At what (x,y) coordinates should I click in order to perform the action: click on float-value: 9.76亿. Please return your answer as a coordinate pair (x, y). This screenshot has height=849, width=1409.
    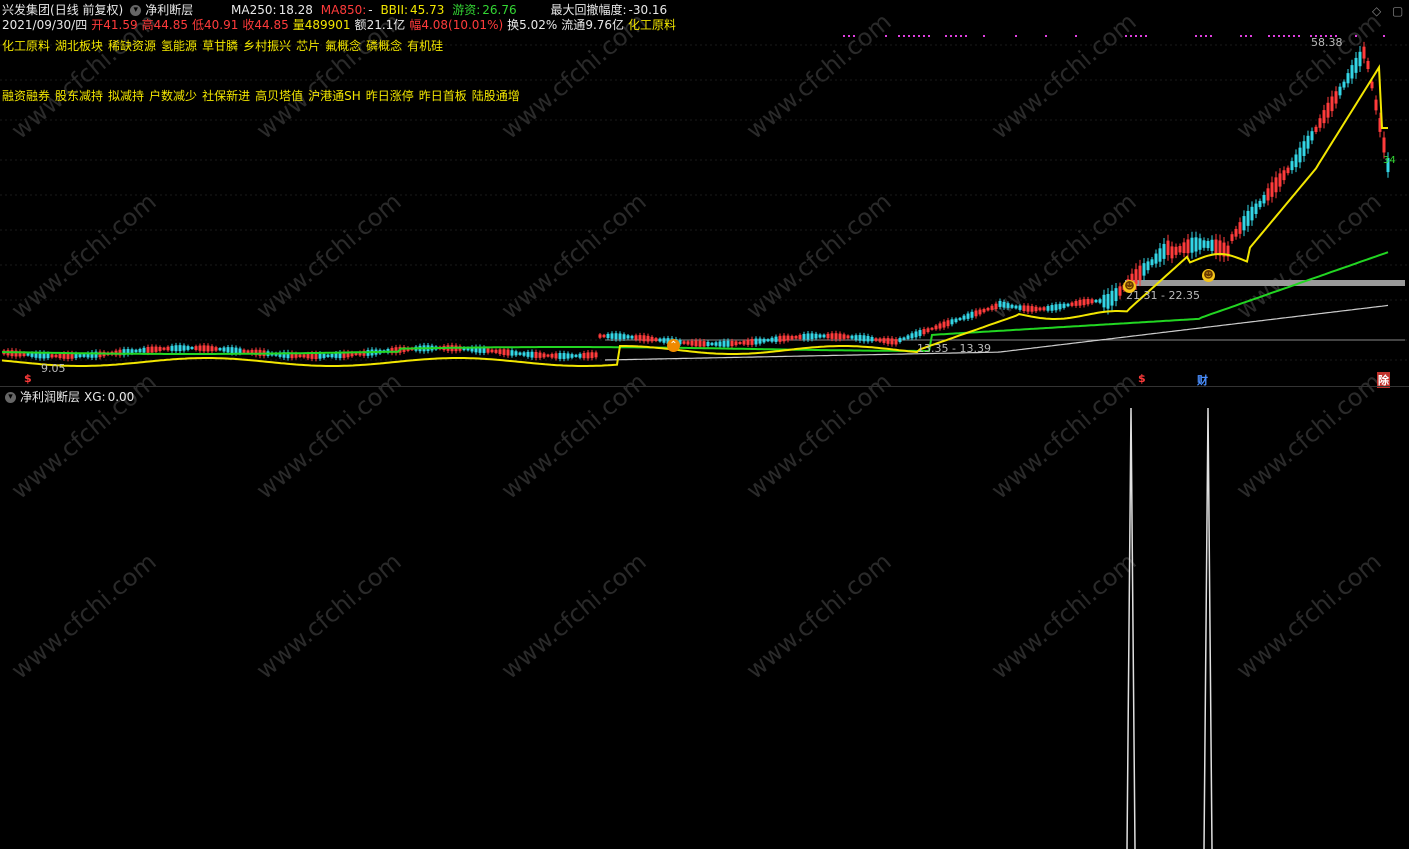
    Looking at the image, I should click on (605, 25).